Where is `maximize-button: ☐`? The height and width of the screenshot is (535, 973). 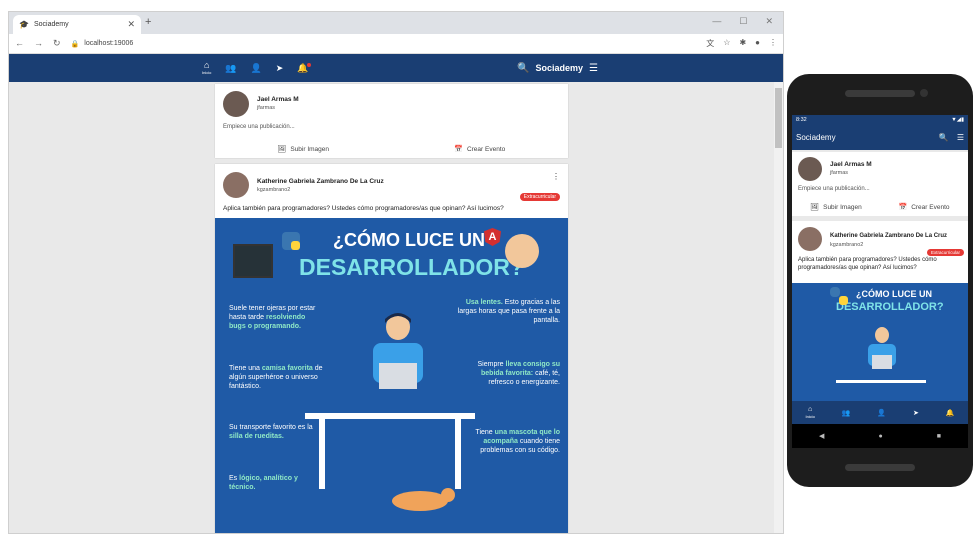
maximize-button: ☐ is located at coordinates (743, 21).